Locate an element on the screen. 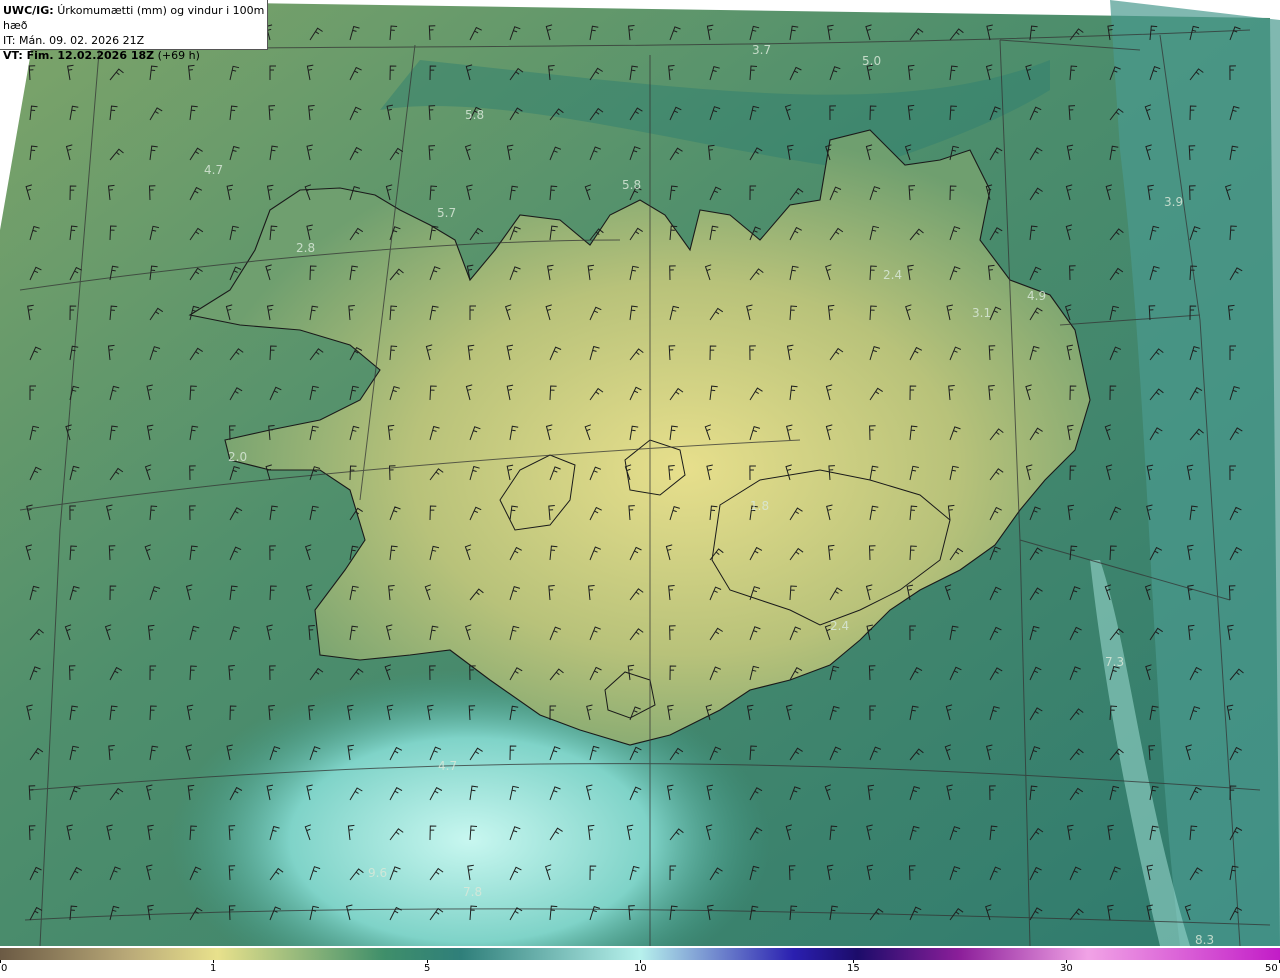 The image size is (1280, 978). colorbar-tick-label: 10 is located at coordinates (640, 968).